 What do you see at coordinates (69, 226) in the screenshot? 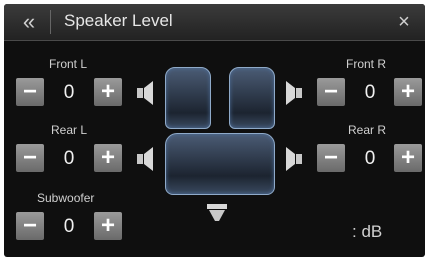
I see `subwoofer-value: 0` at bounding box center [69, 226].